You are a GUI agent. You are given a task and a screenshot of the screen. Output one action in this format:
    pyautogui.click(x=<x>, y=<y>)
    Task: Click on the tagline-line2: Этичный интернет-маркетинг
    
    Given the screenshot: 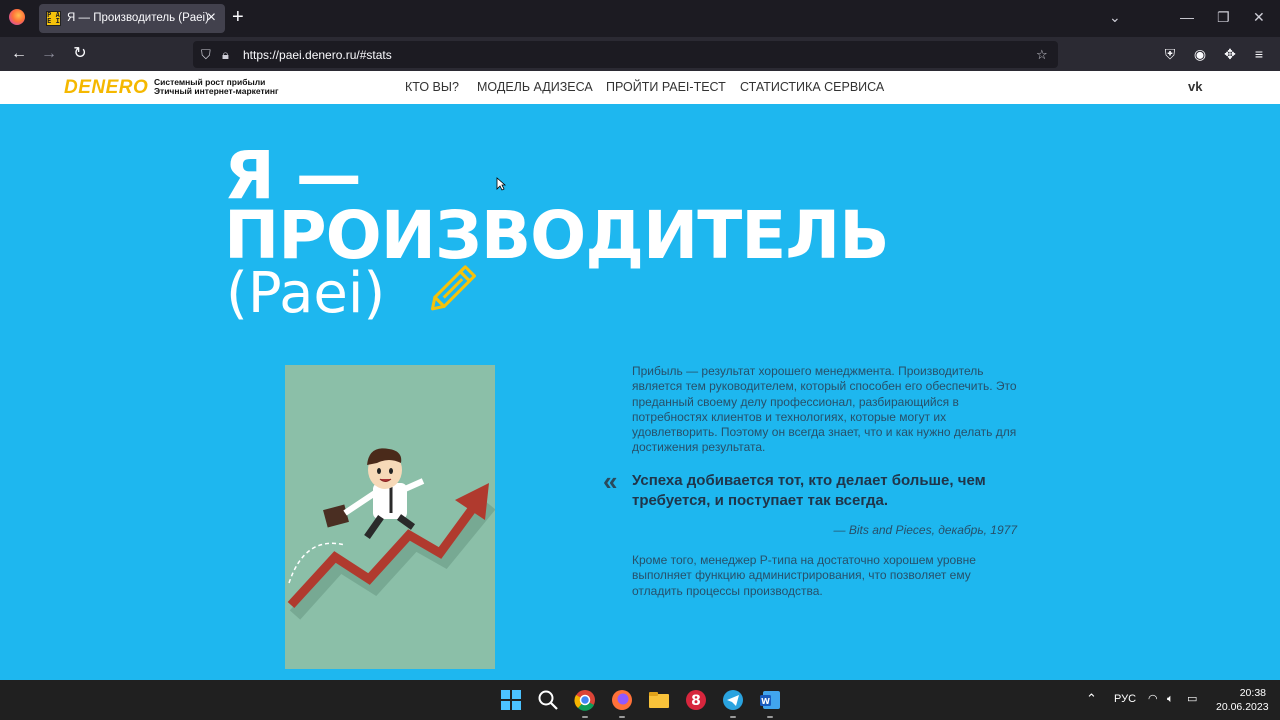 What is the action you would take?
    pyautogui.click(x=216, y=91)
    